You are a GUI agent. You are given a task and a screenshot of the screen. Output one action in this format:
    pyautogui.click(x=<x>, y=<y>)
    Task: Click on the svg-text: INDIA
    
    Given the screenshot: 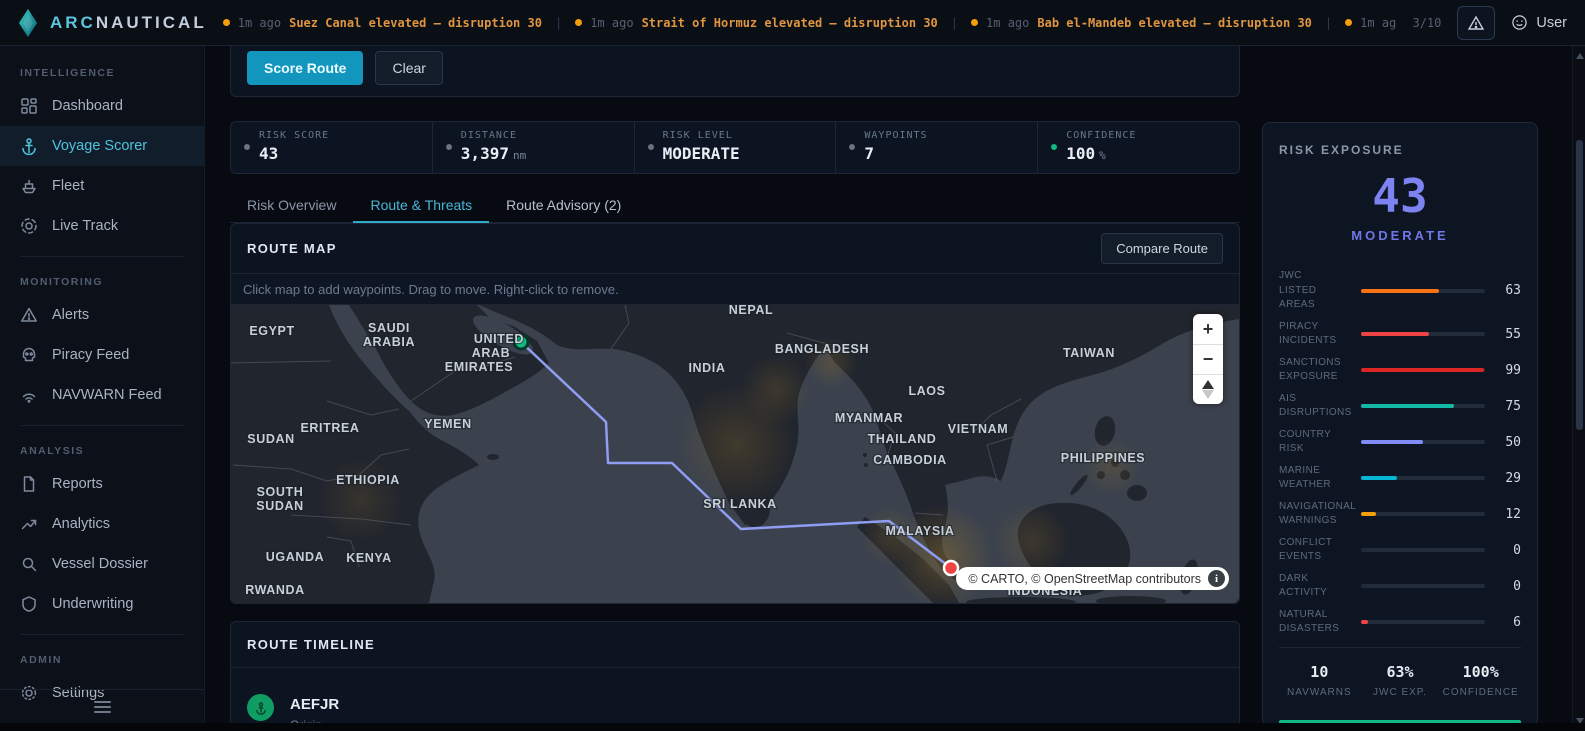 What is the action you would take?
    pyautogui.click(x=706, y=368)
    